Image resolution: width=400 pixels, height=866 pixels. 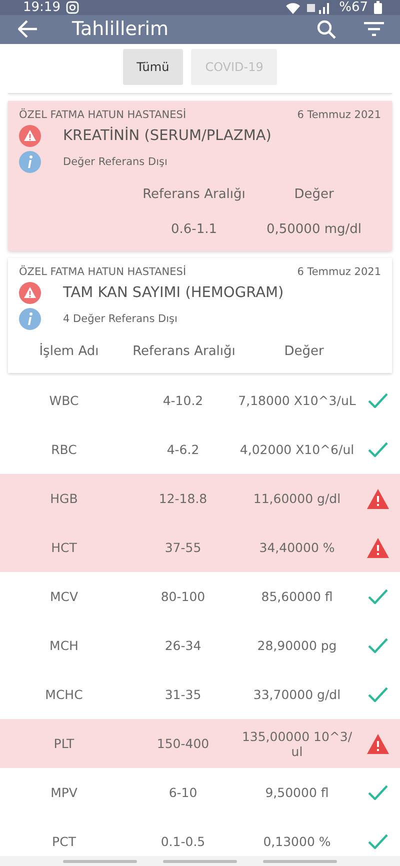 I want to click on range-cell-text: 150-400, so click(x=183, y=743).